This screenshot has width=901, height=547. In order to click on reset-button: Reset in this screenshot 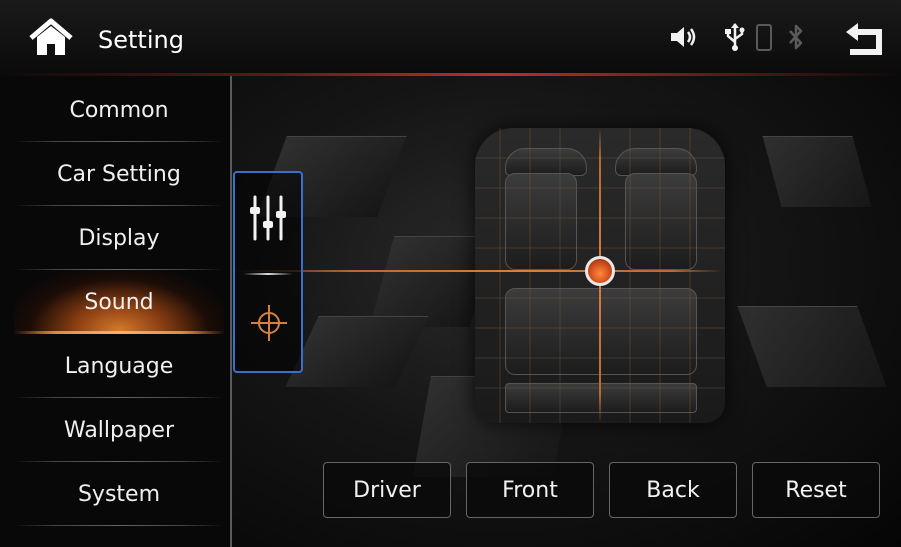, I will do `click(816, 490)`.